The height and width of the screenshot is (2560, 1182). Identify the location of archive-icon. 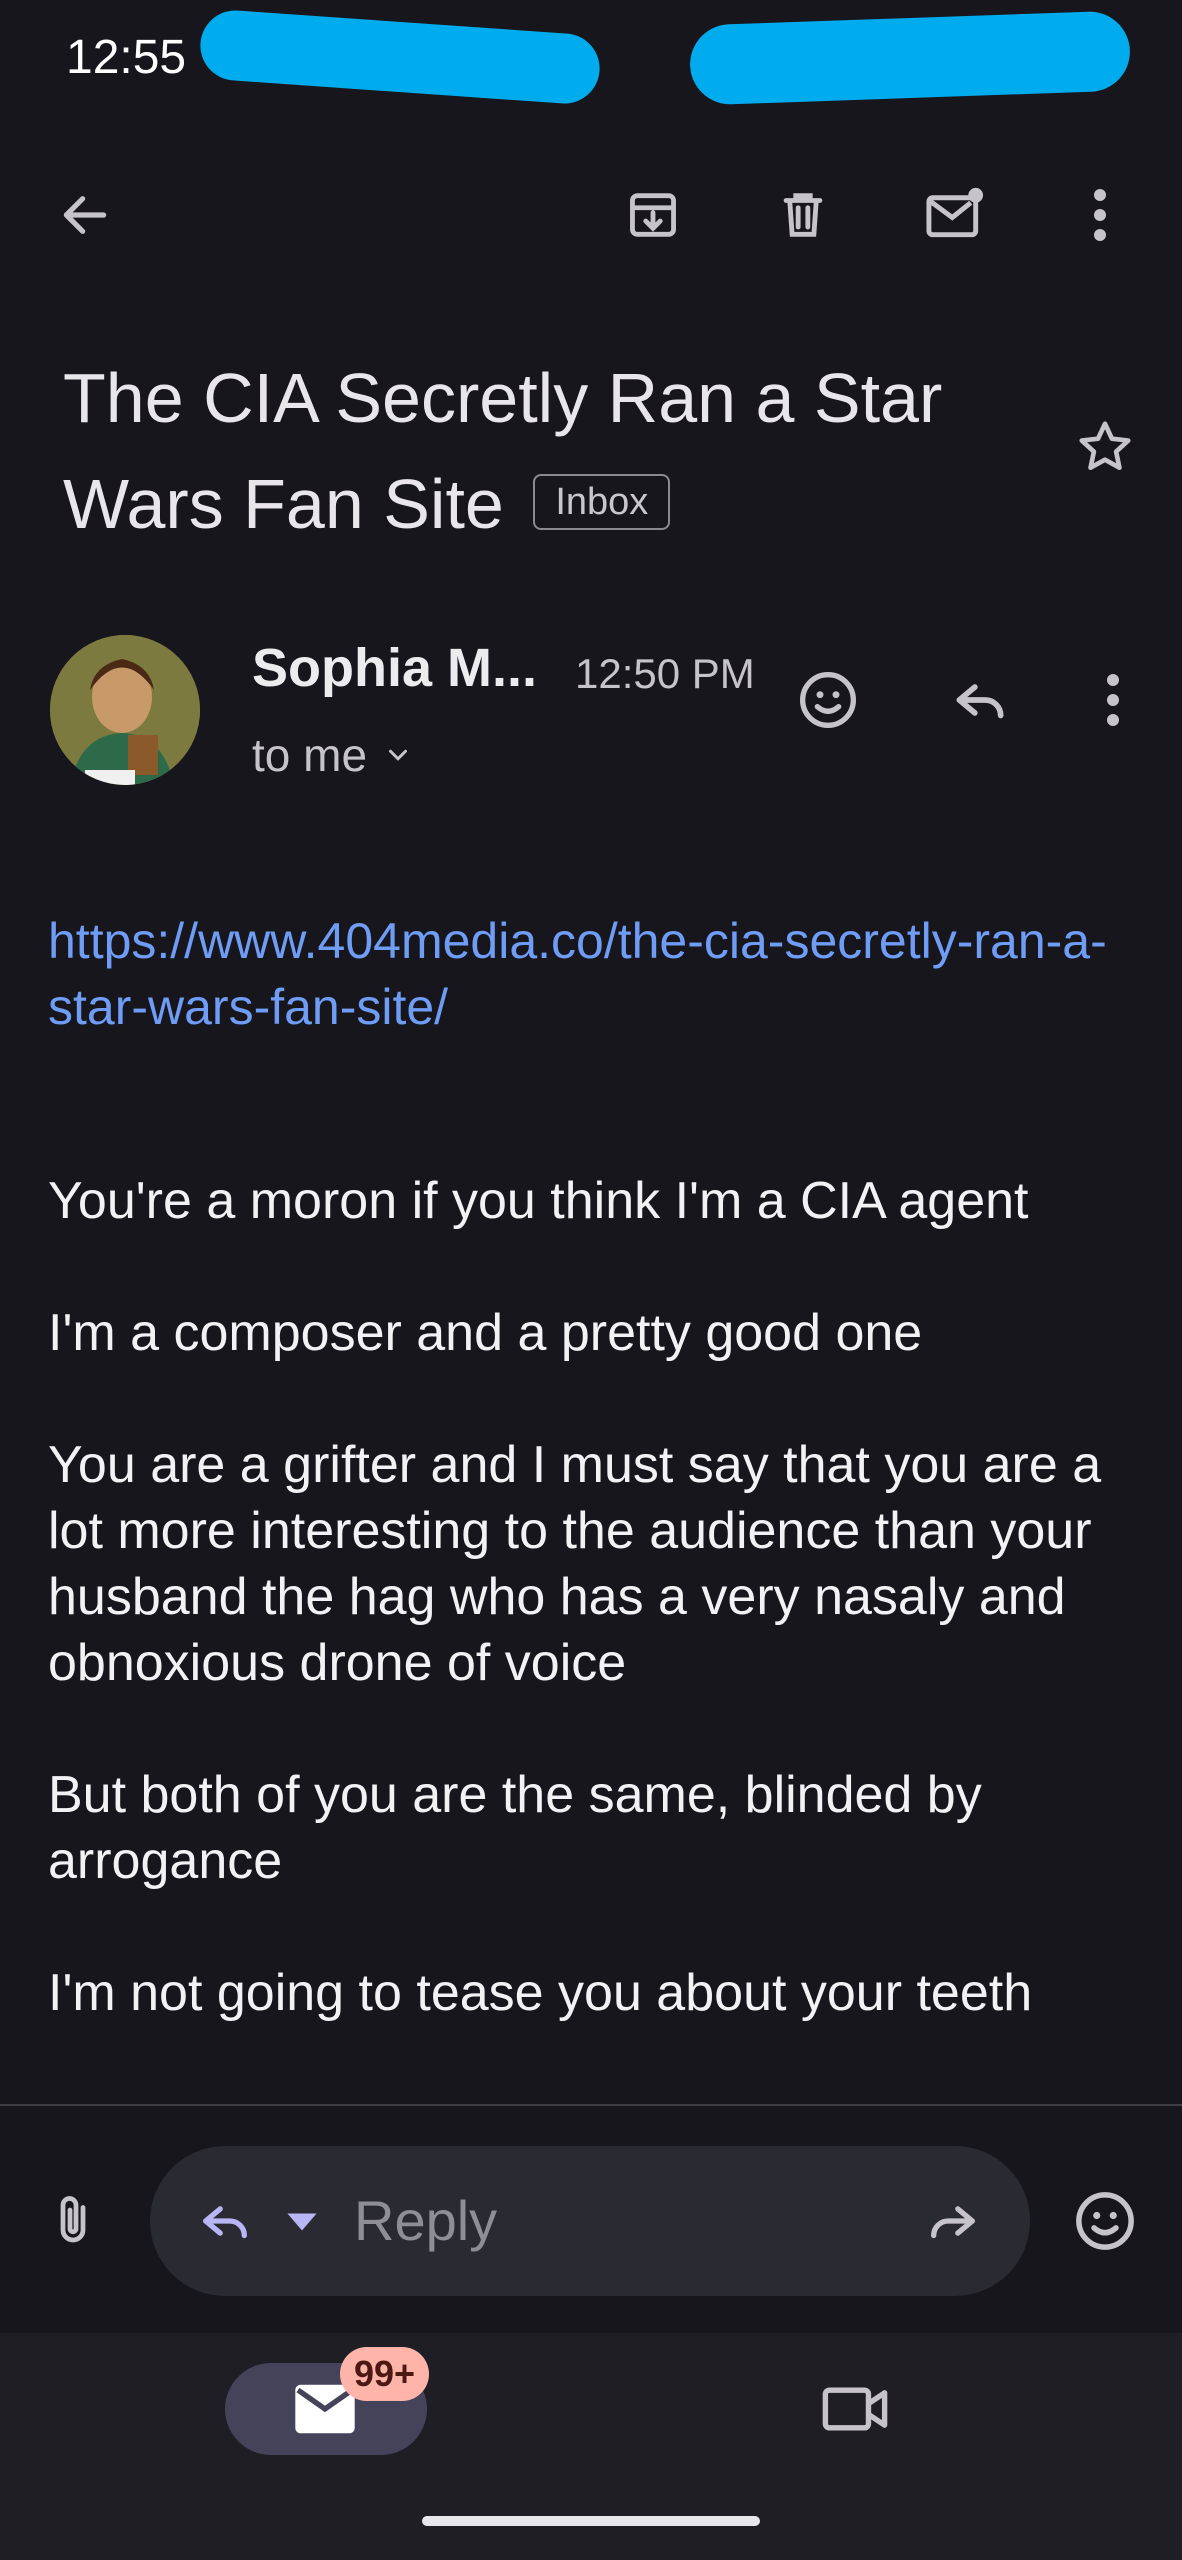
(653, 215).